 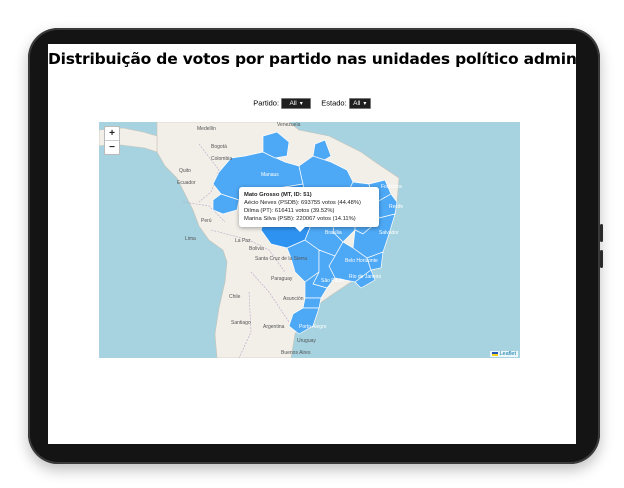 I want to click on state-santa-catarina, so click(x=312, y=303).